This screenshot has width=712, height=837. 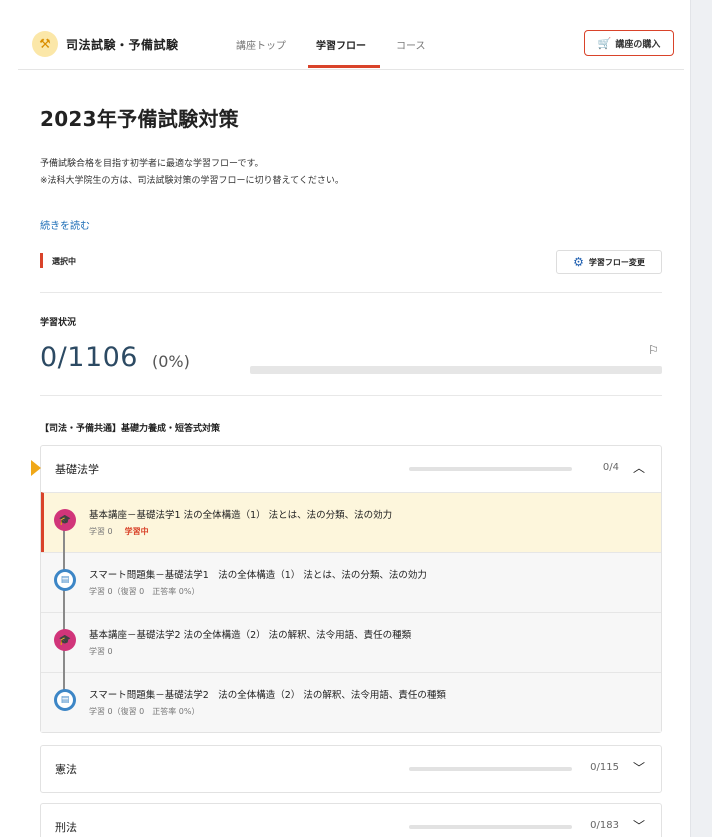 What do you see at coordinates (66, 769) in the screenshot?
I see `accordion-title: 憲法` at bounding box center [66, 769].